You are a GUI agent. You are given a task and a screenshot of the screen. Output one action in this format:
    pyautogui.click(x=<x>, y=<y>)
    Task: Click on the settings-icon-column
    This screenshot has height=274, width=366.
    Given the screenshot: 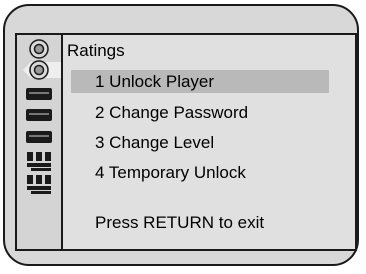 What is the action you would take?
    pyautogui.click(x=40, y=142)
    